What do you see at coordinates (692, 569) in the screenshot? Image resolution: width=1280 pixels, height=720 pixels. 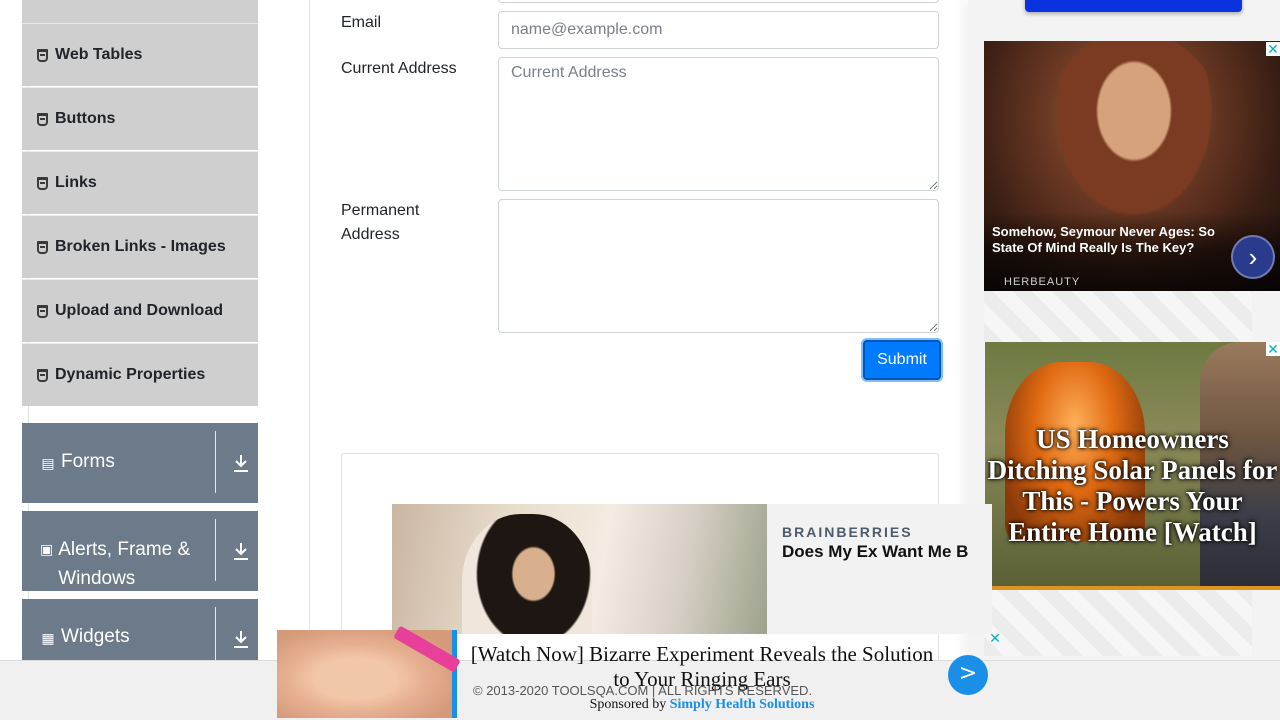 I see `ad-brainberries: BRAINBERRIES Does My Ex Want Me B` at bounding box center [692, 569].